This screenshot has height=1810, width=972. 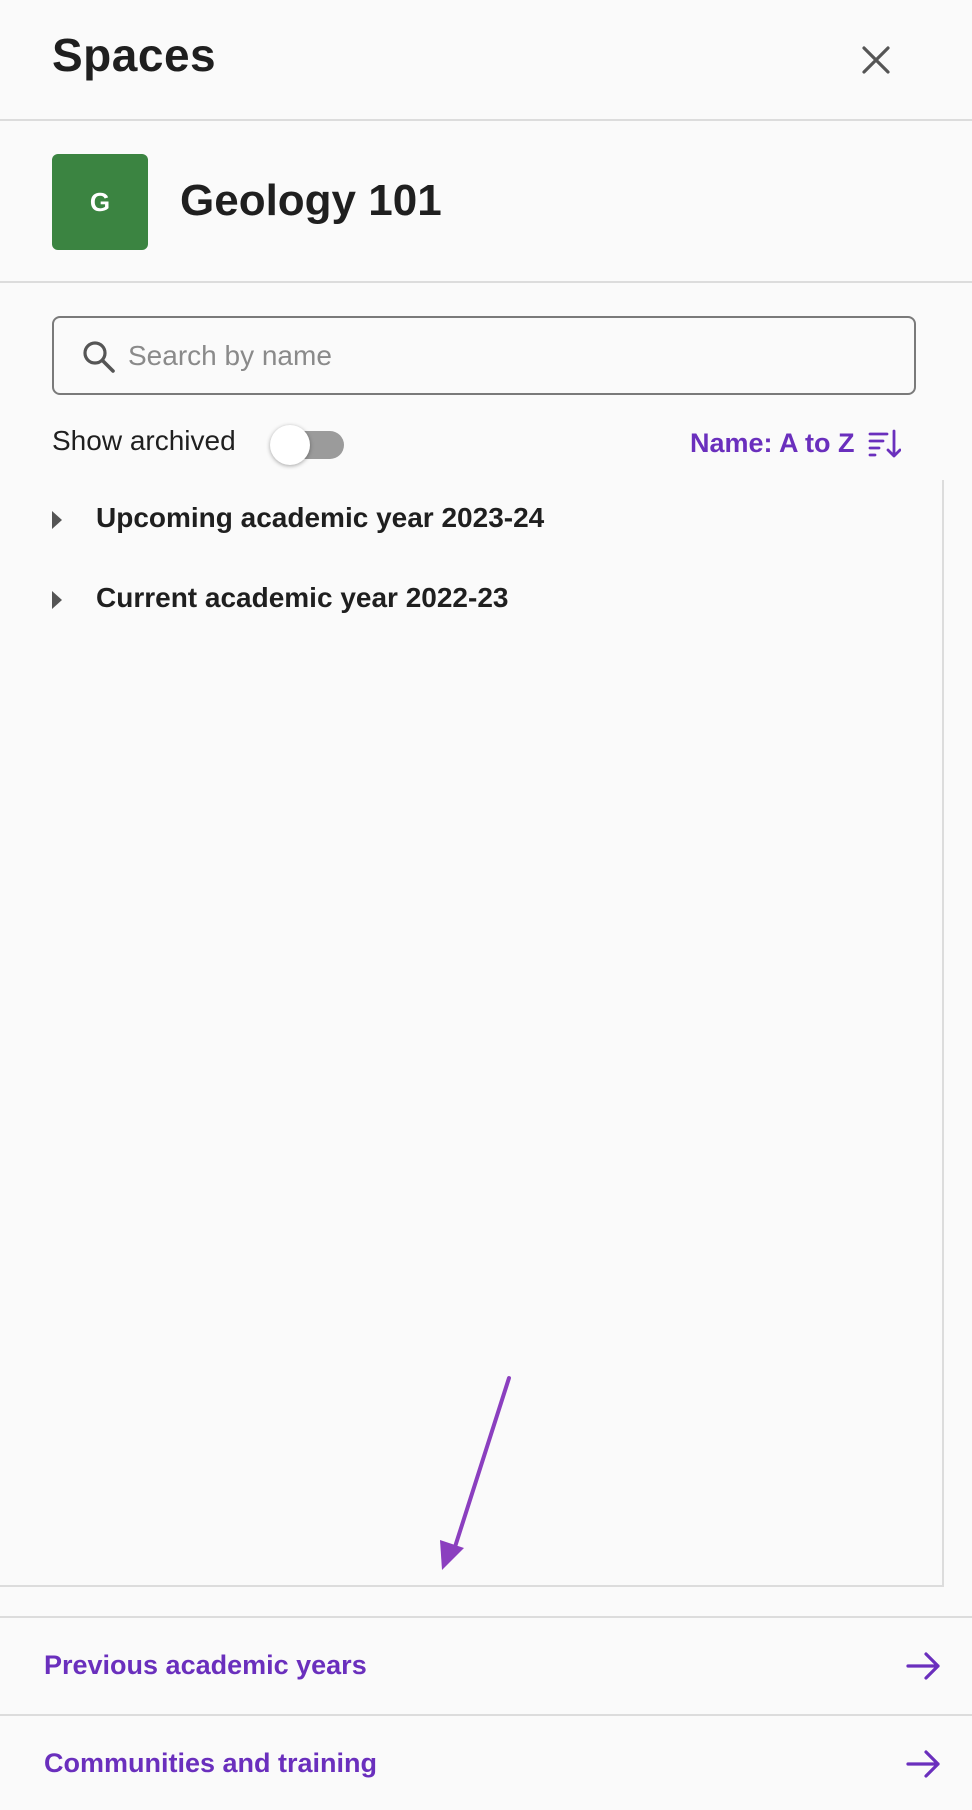 What do you see at coordinates (486, 60) in the screenshot?
I see `panel-header: Spaces` at bounding box center [486, 60].